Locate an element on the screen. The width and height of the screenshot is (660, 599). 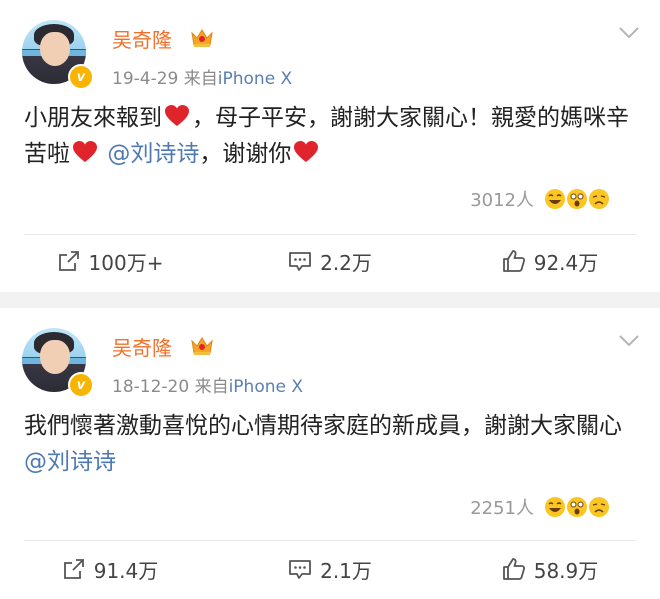
like-button: 58.9万 is located at coordinates (550, 569).